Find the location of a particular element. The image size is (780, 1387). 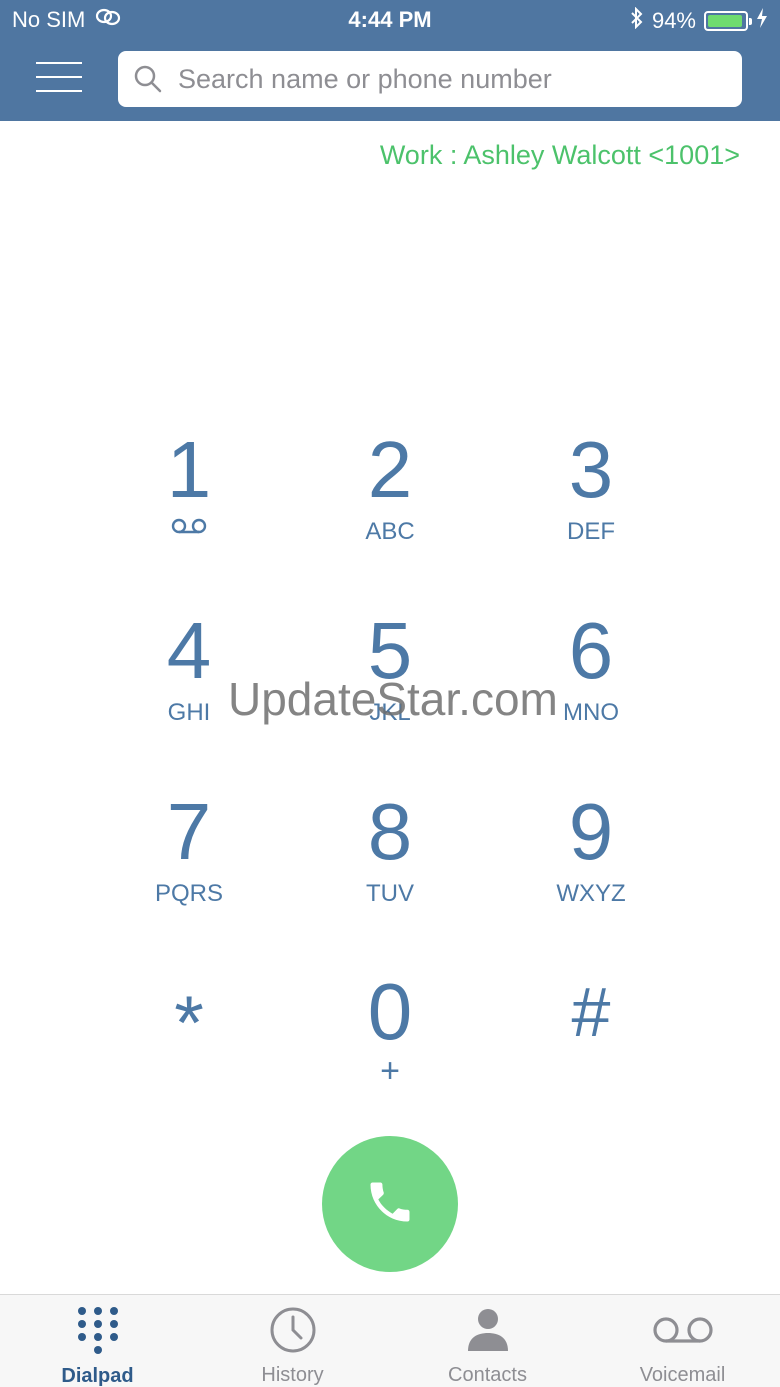

key-letters: TUV is located at coordinates (390, 893).